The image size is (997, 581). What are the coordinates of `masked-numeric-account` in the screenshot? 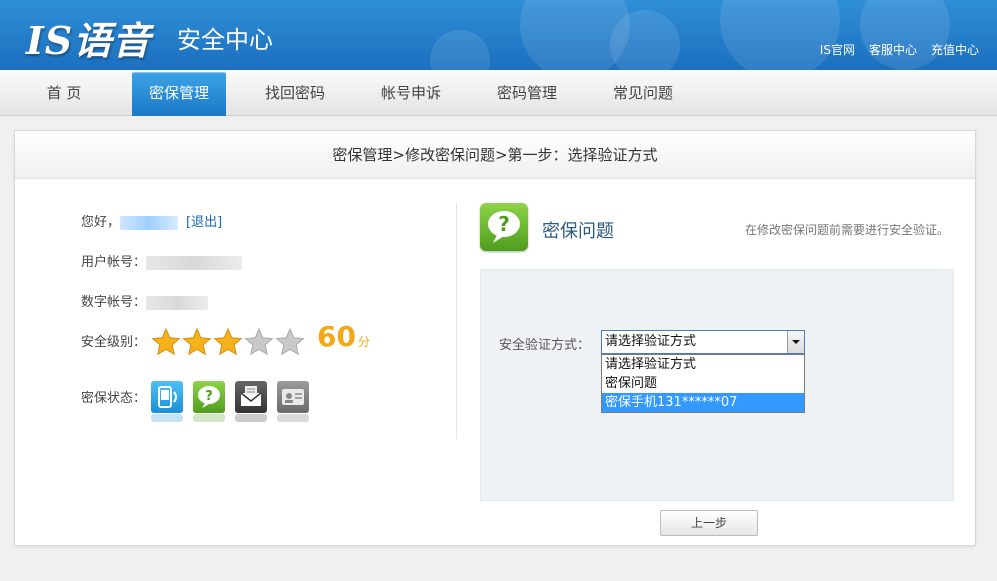 It's located at (177, 302).